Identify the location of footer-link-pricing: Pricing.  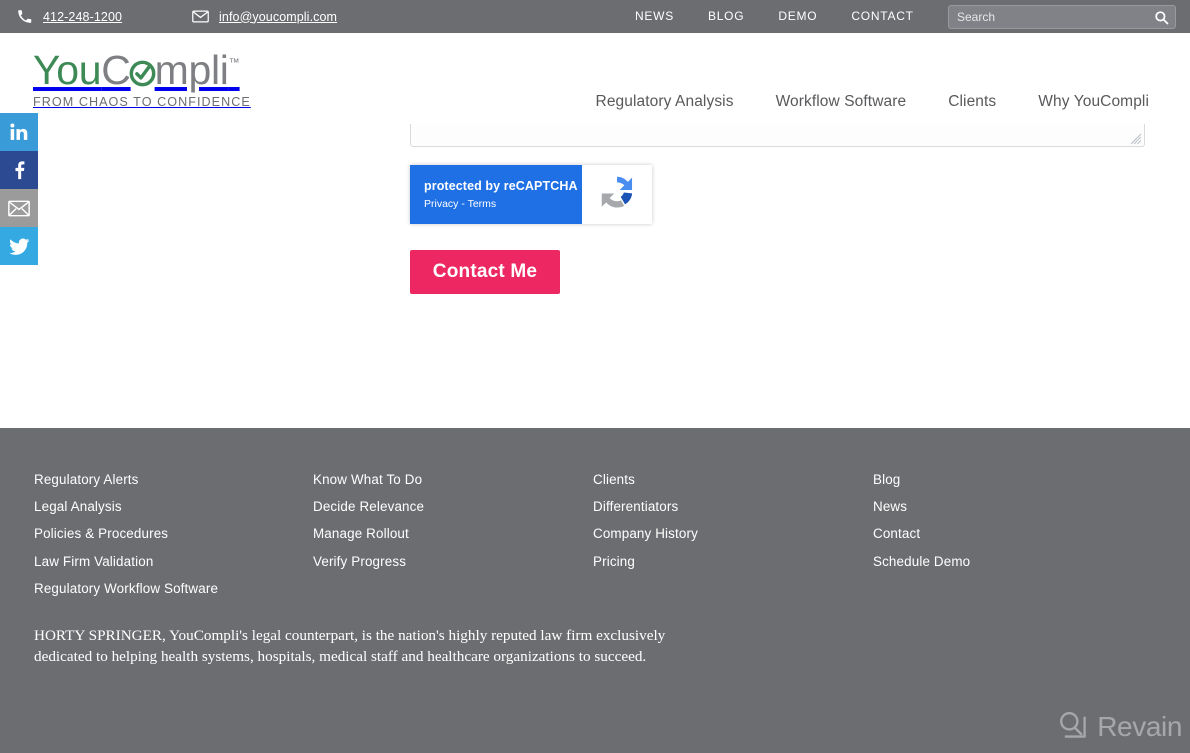
(733, 561).